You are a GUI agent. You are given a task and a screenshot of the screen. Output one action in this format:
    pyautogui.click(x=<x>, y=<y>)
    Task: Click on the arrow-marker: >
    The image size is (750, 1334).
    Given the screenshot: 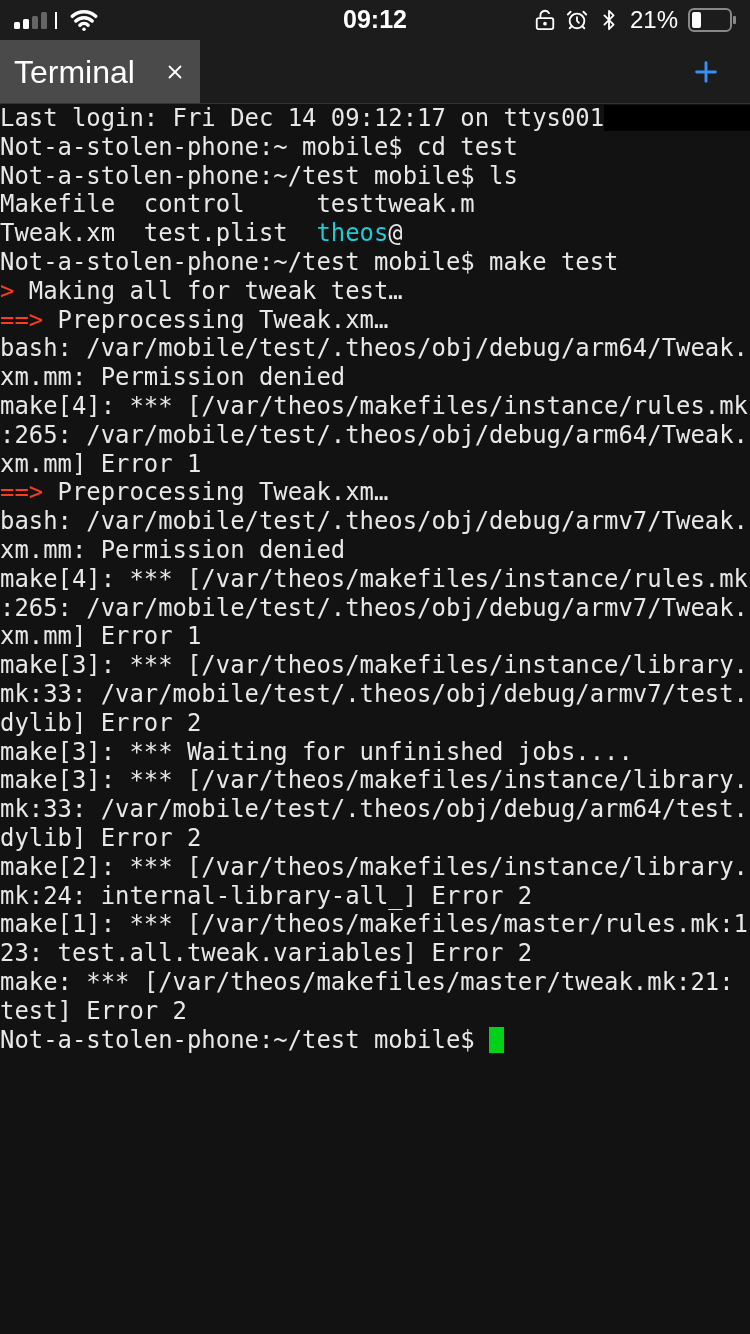 What is the action you would take?
    pyautogui.click(x=7, y=291)
    